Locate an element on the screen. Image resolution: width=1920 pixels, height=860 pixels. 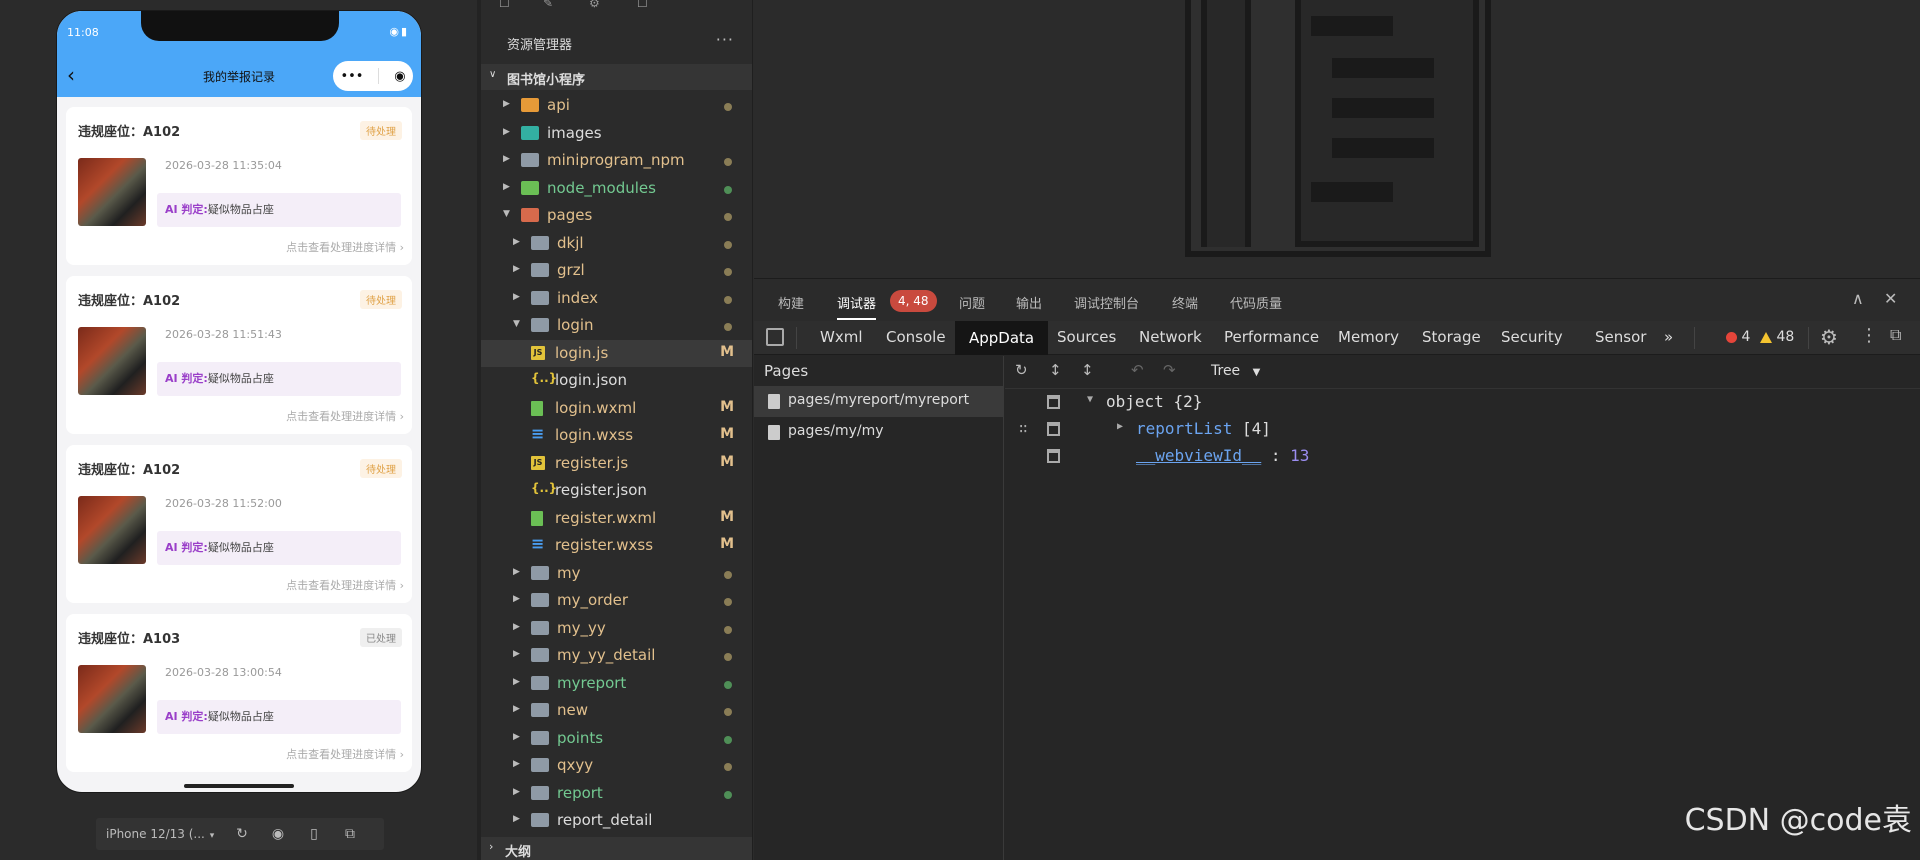
tree-row-reportlist: ∷ ▶ reportList [4] is located at coordinates (1462, 430).